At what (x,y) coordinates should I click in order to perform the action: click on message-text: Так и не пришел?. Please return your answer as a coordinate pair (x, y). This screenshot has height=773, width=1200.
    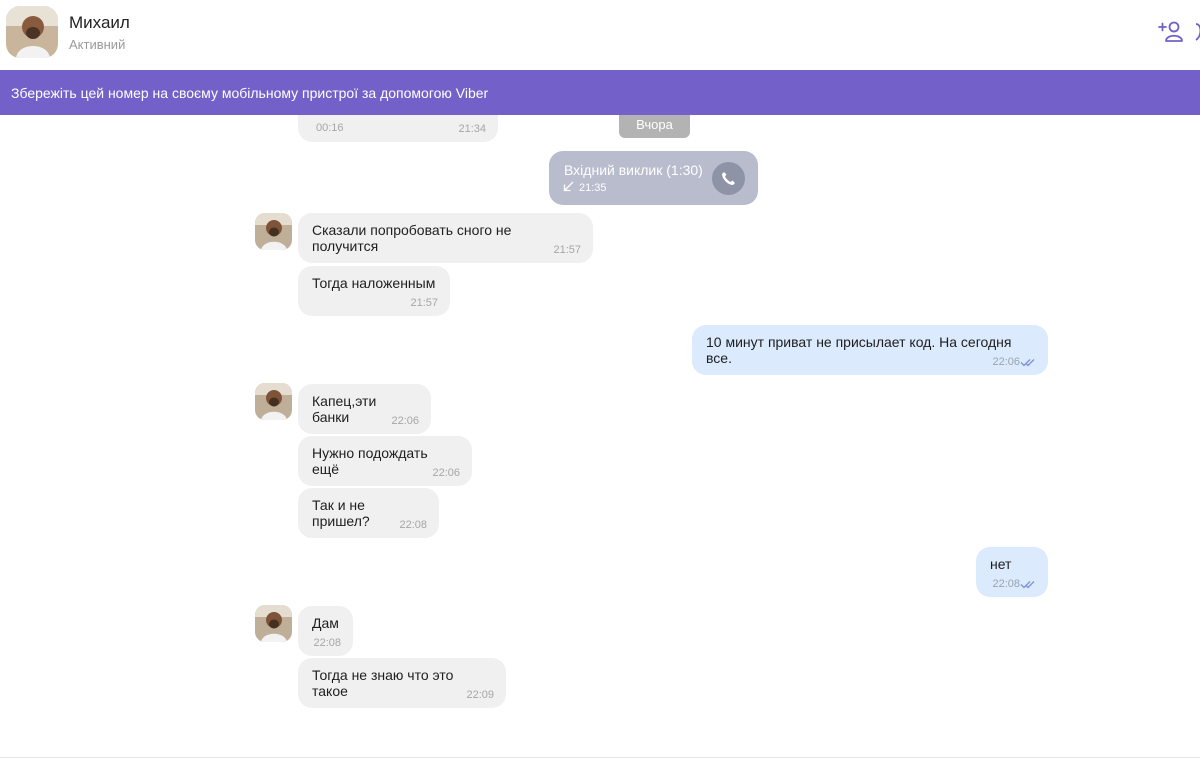
    Looking at the image, I should click on (341, 513).